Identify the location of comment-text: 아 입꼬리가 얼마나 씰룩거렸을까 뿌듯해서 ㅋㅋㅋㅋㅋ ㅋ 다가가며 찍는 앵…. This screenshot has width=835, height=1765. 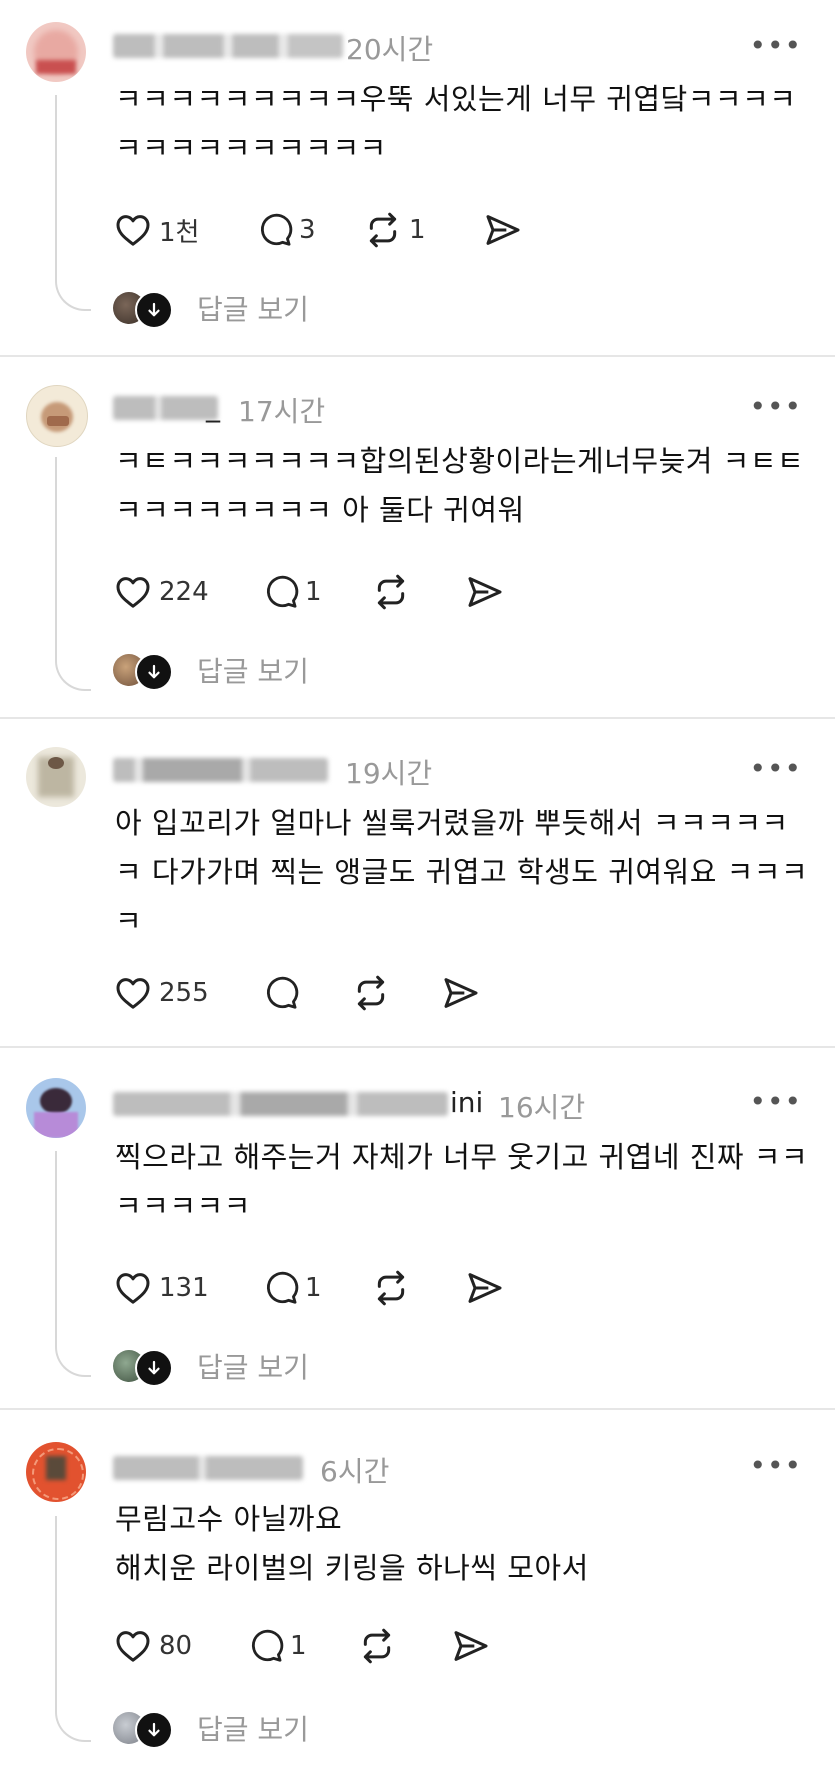
(462, 872).